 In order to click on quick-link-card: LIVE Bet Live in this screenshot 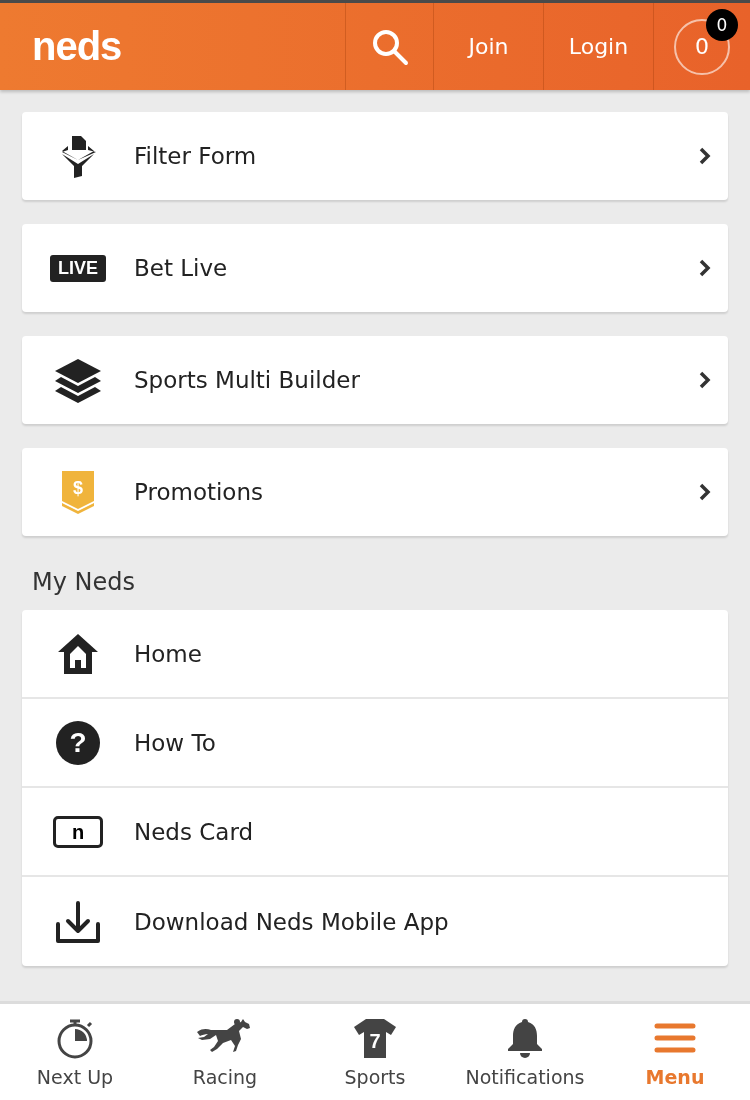, I will do `click(375, 268)`.